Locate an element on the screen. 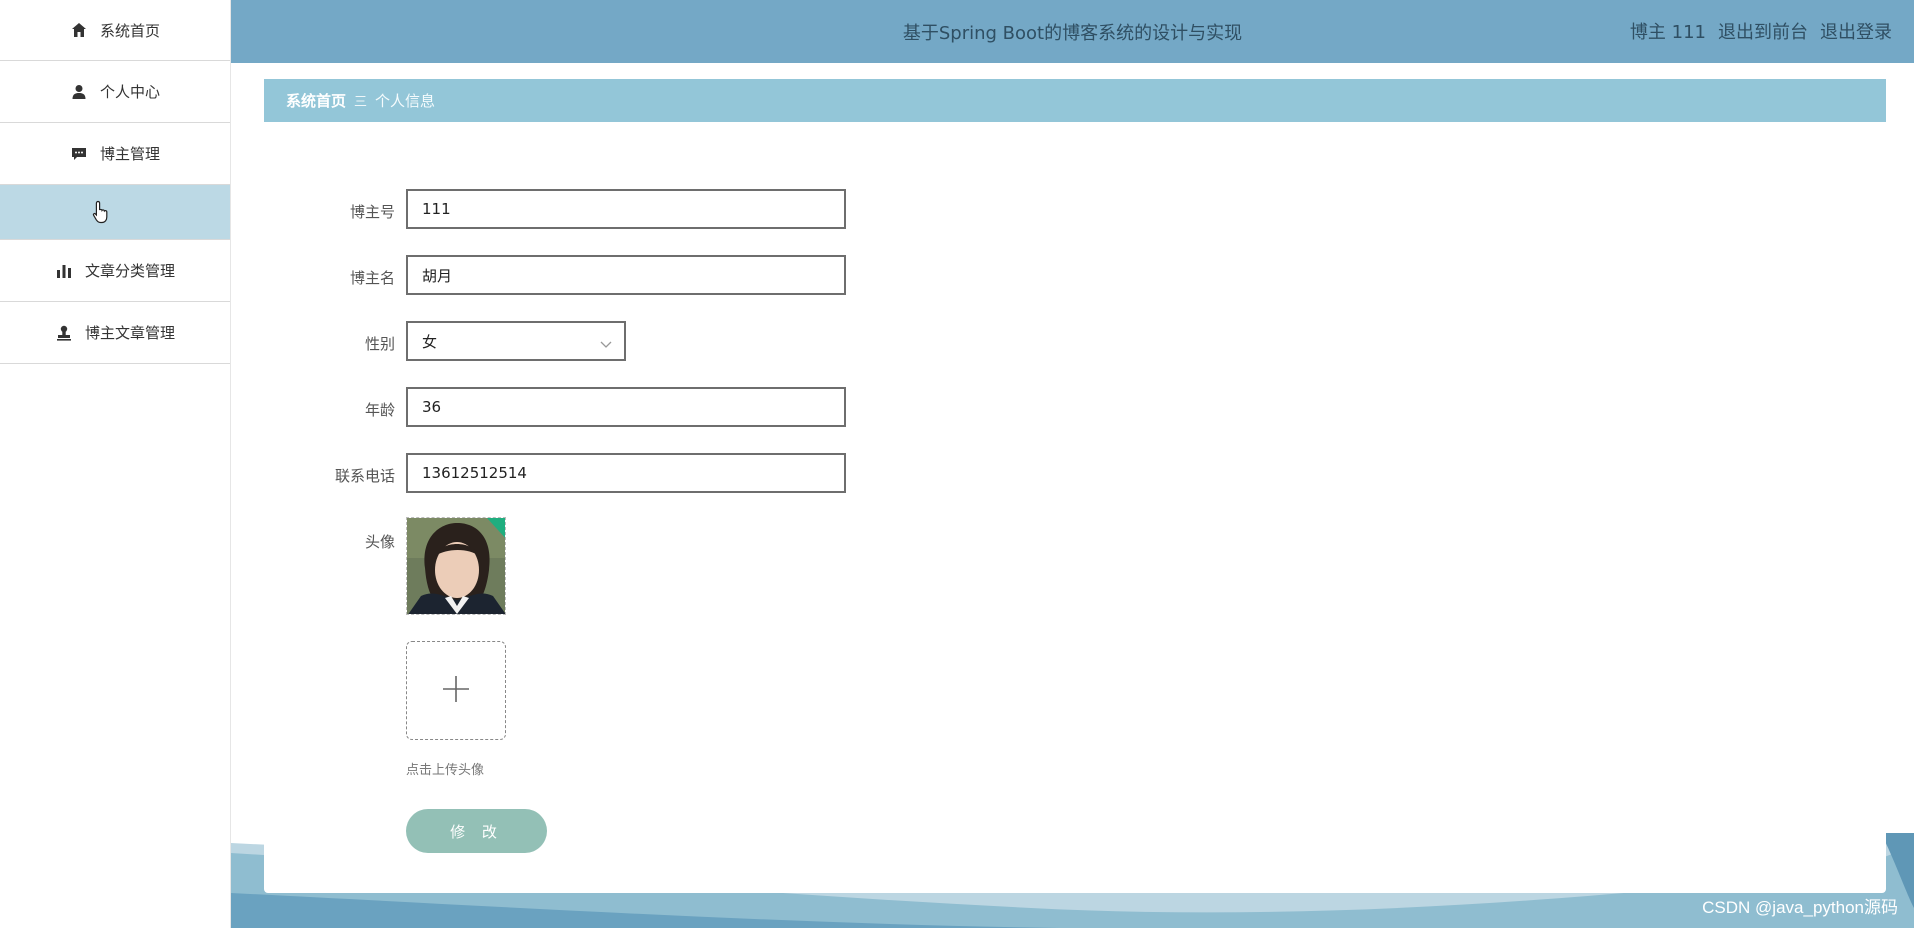 The height and width of the screenshot is (928, 1914). avatar-photo is located at coordinates (456, 566).